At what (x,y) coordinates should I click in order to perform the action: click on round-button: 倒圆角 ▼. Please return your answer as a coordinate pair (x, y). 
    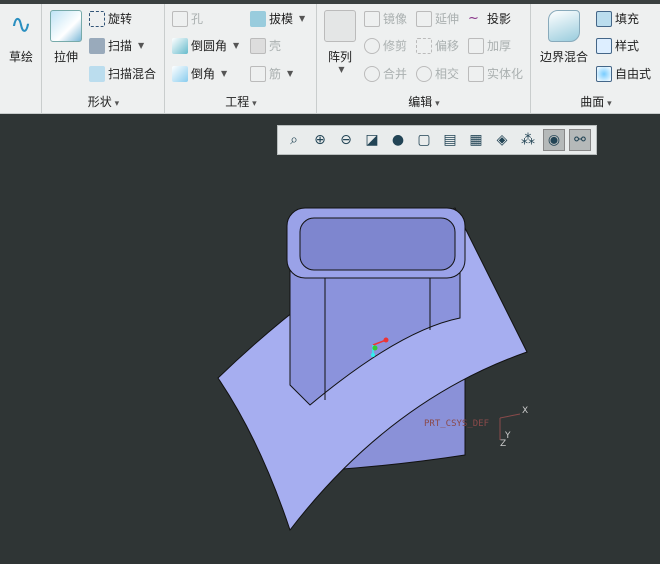
    Looking at the image, I should click on (205, 45).